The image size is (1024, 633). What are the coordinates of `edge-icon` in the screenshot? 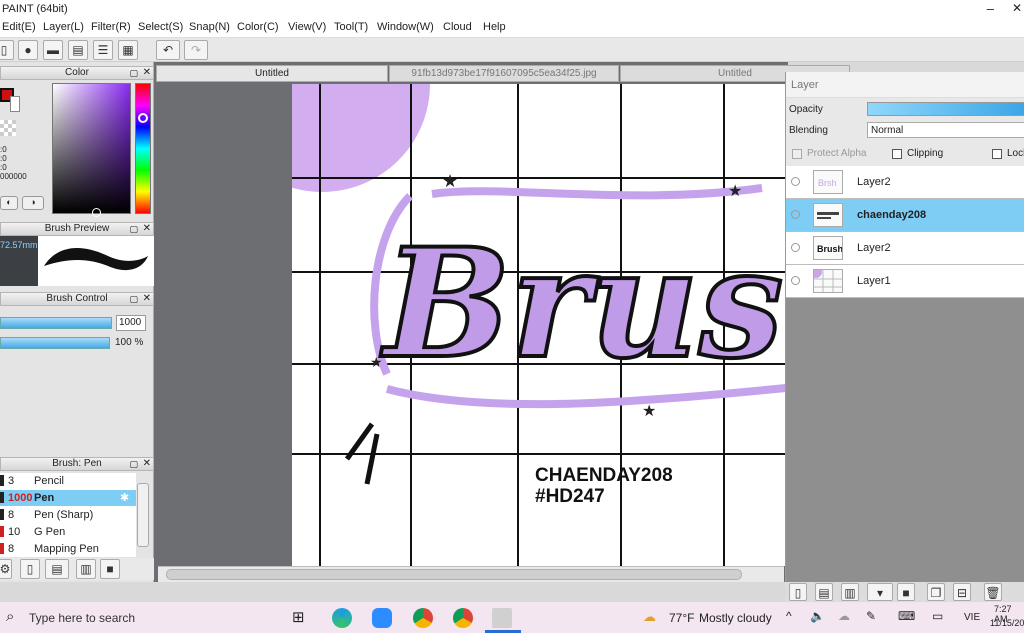 It's located at (342, 618).